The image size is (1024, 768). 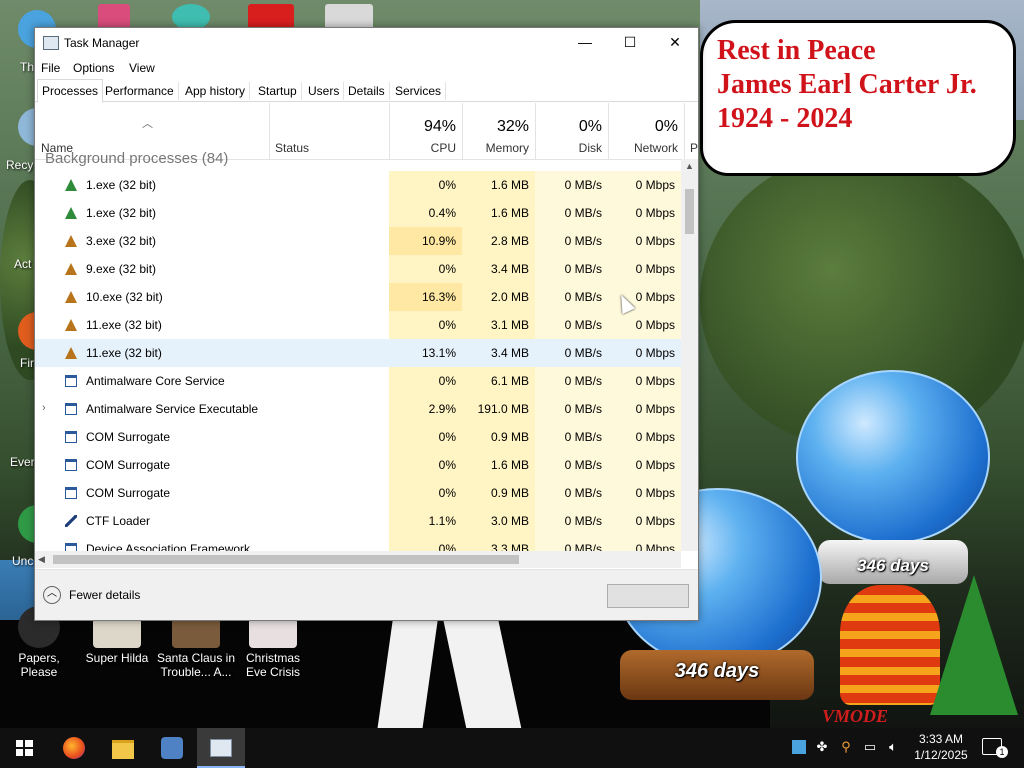 I want to click on menu-file: File, so click(x=50, y=68).